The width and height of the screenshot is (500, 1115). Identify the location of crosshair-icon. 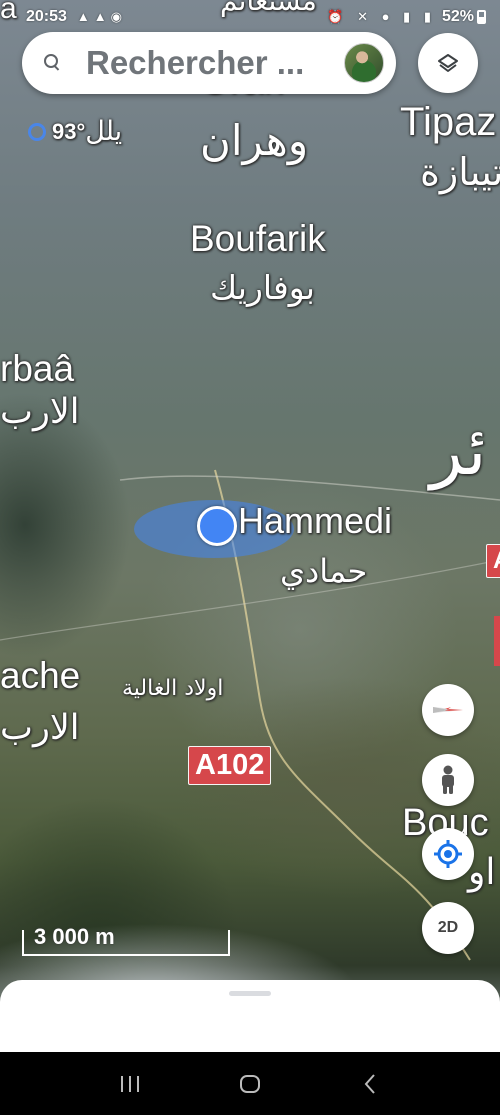
(448, 854).